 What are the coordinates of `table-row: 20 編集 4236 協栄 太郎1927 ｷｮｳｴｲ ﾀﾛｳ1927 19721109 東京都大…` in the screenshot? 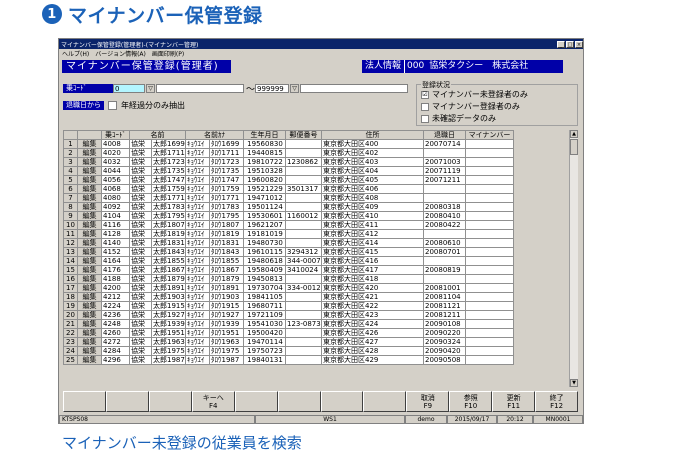 It's located at (288, 315).